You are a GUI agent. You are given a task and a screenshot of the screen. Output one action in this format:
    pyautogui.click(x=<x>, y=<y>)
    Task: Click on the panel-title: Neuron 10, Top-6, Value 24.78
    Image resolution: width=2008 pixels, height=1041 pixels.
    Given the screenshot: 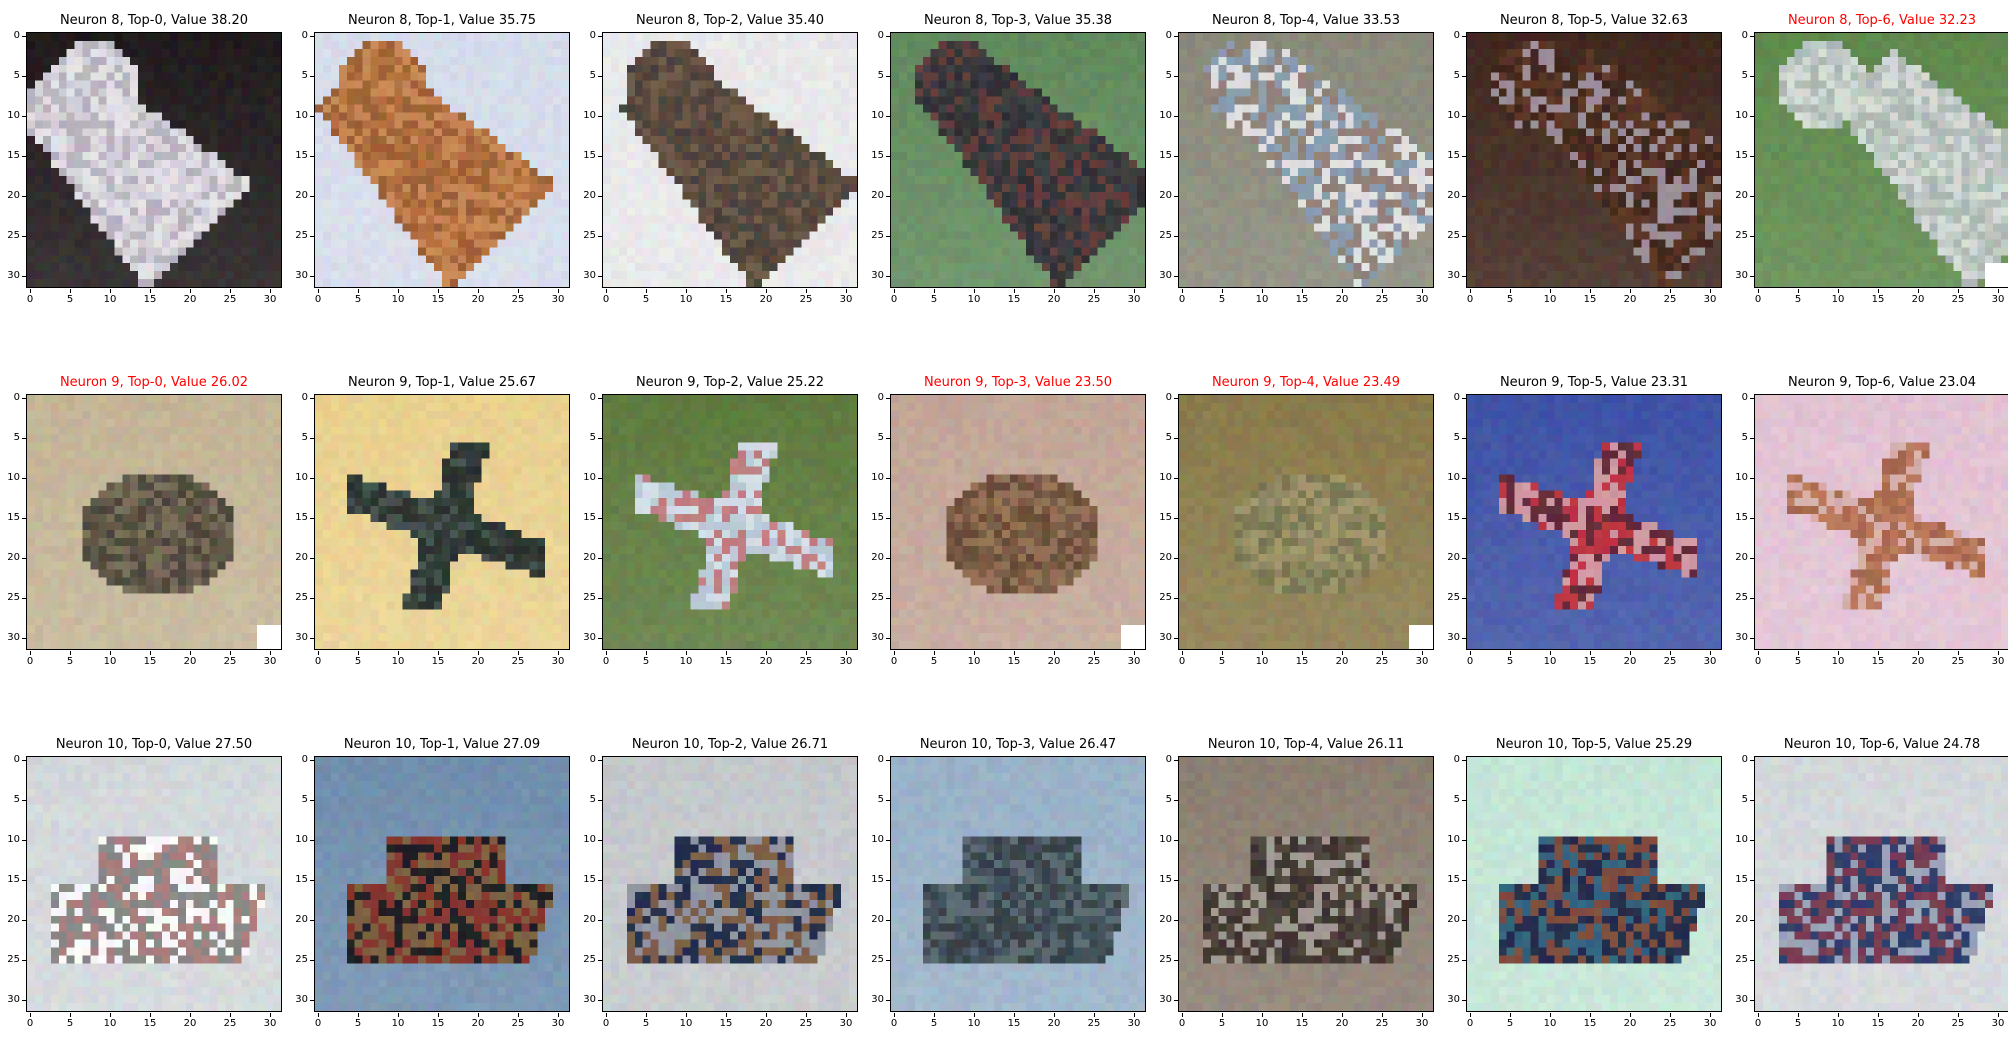 What is the action you would take?
    pyautogui.click(x=1881, y=745)
    